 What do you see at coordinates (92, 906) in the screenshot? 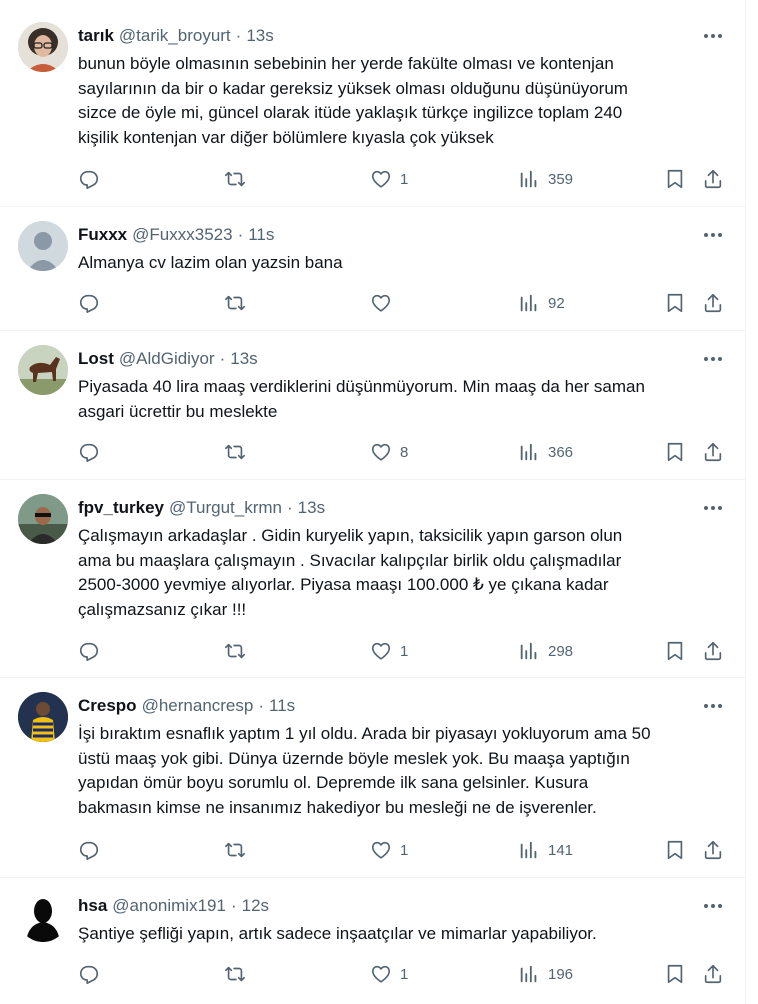
I see `display-name: hsa` at bounding box center [92, 906].